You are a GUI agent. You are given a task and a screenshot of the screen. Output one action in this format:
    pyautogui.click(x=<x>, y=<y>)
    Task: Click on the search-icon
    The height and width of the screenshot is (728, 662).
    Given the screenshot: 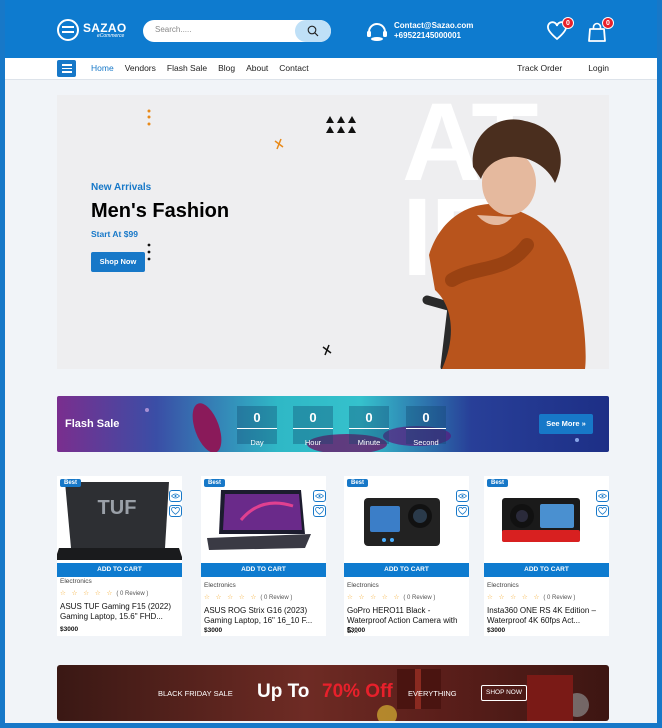 What is the action you would take?
    pyautogui.click(x=313, y=31)
    